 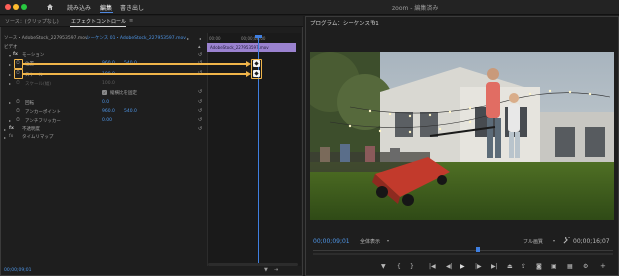 I want to click on reset-antiflicker-icon: ↺, so click(x=200, y=120).